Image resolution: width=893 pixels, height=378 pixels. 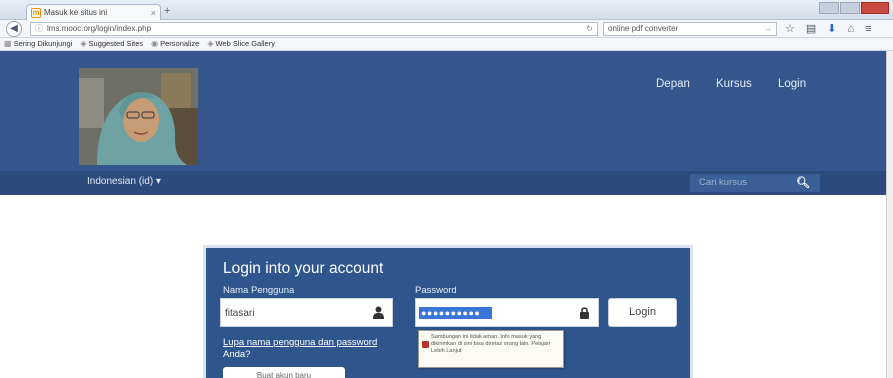 I want to click on language-selector: Indonesian (id) ▾, so click(x=124, y=181).